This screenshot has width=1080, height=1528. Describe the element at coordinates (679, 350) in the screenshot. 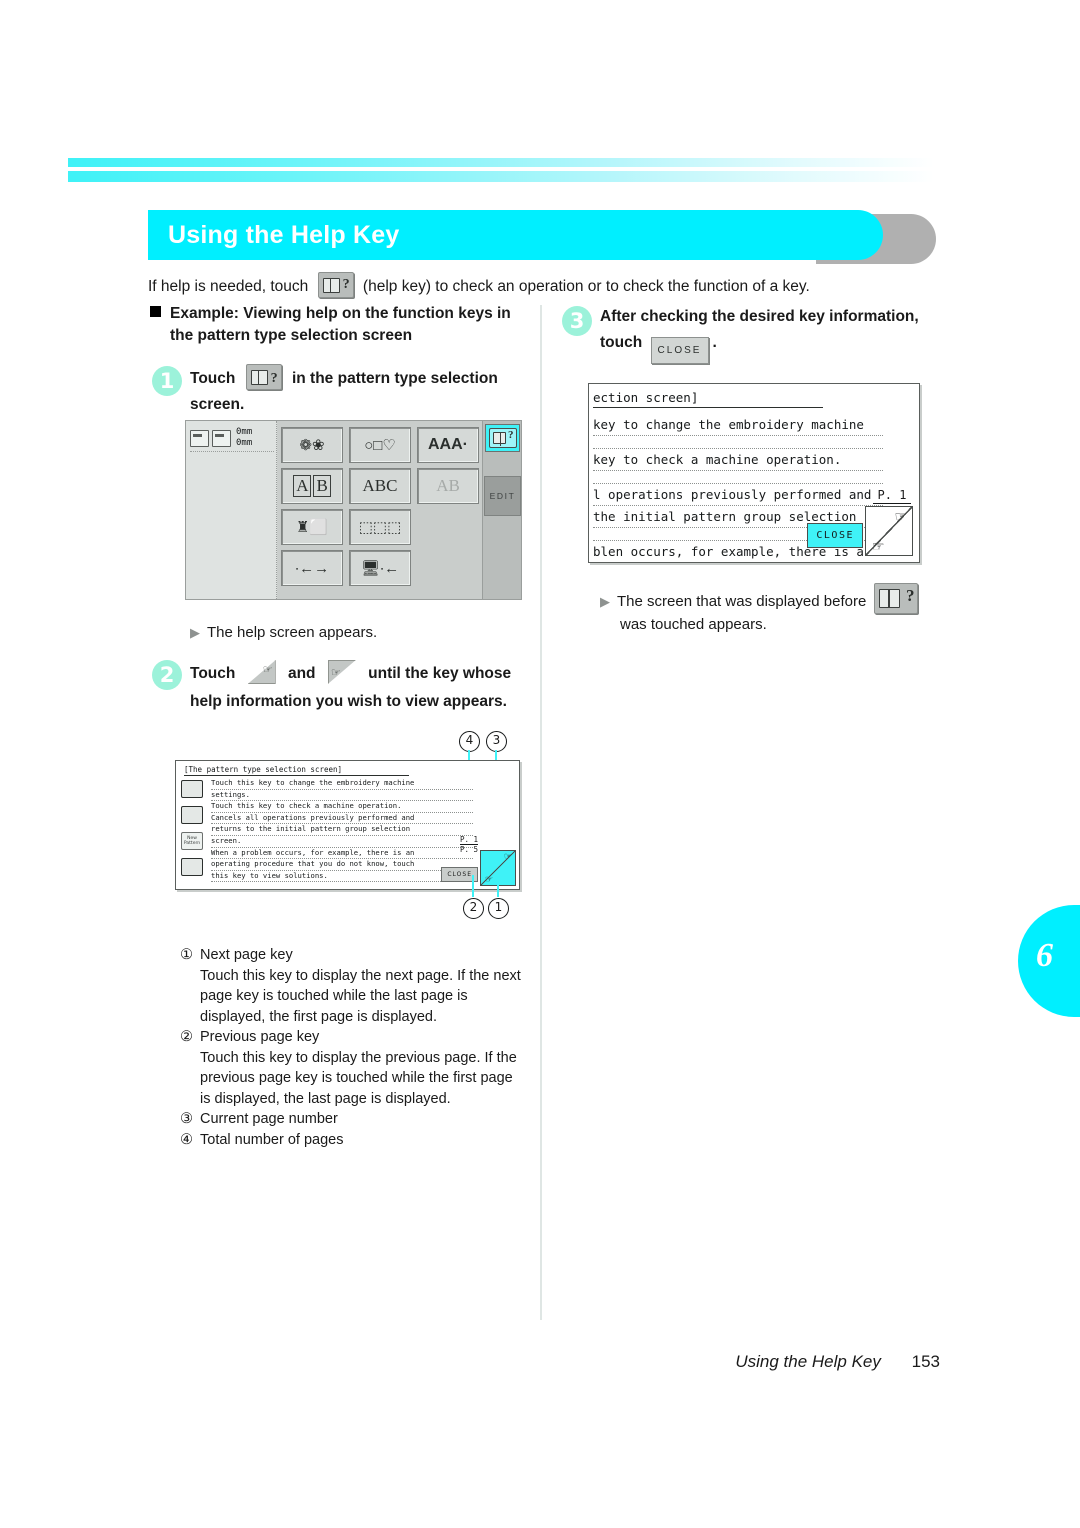

I see `close-button-icon: CLOSE` at that location.